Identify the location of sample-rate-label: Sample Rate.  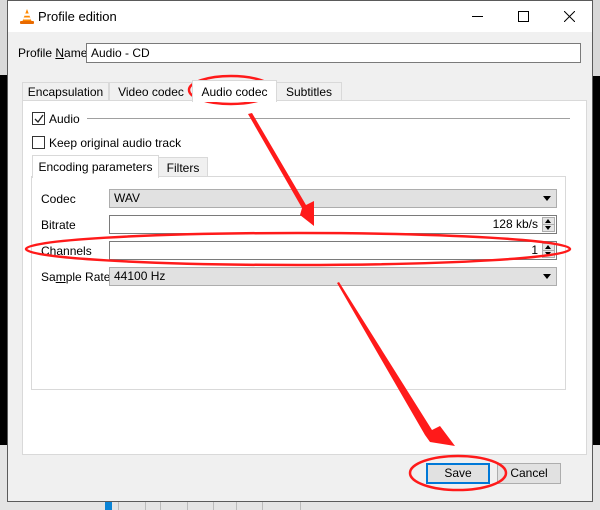
(75, 277).